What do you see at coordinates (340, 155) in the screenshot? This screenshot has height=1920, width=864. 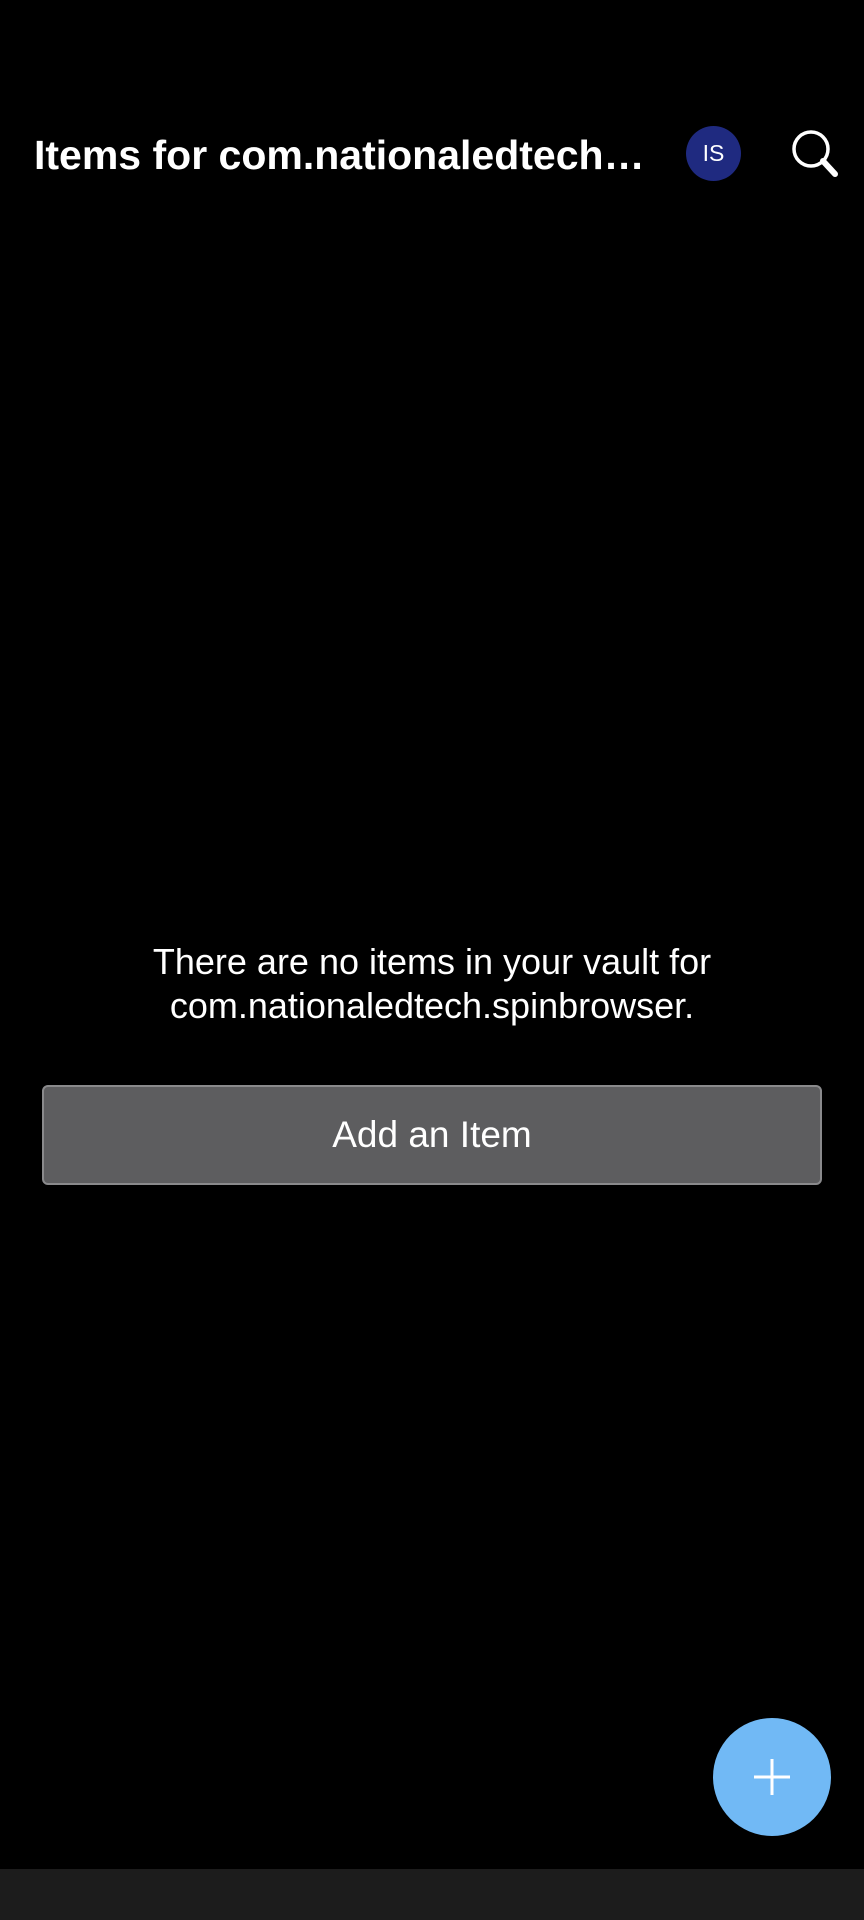 I see `page-title: Items for com.nationaledtech.spinbrowser` at bounding box center [340, 155].